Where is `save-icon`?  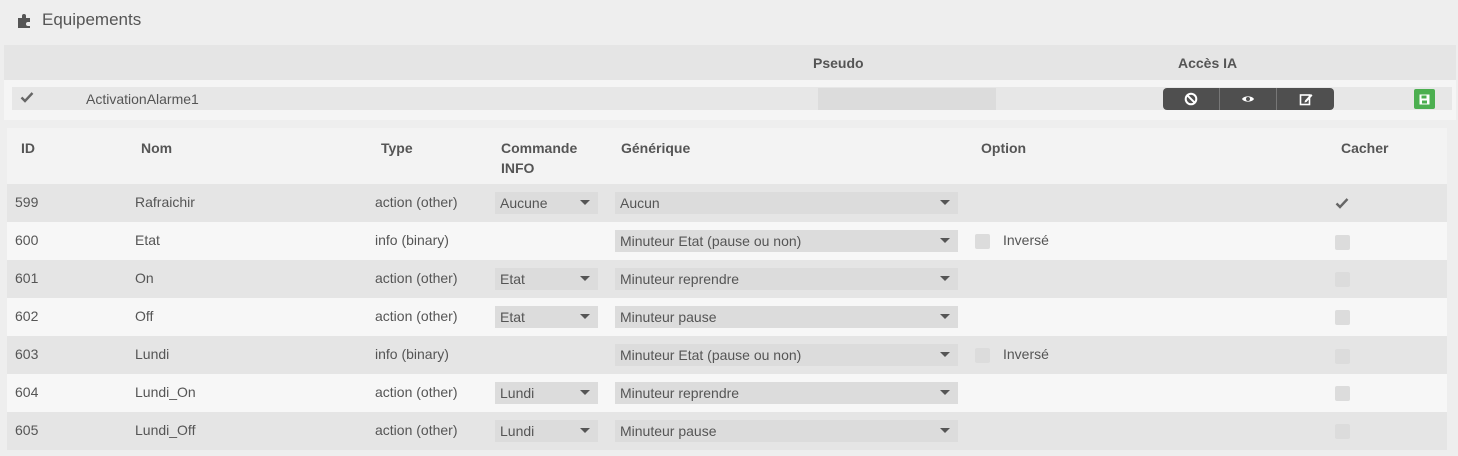 save-icon is located at coordinates (1424, 99).